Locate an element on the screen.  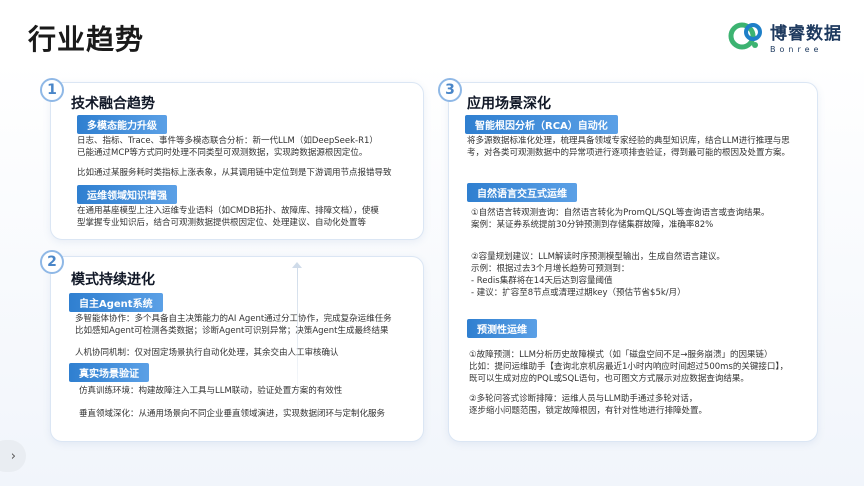
logo-name-cn: 博睿数据 is located at coordinates (806, 33).